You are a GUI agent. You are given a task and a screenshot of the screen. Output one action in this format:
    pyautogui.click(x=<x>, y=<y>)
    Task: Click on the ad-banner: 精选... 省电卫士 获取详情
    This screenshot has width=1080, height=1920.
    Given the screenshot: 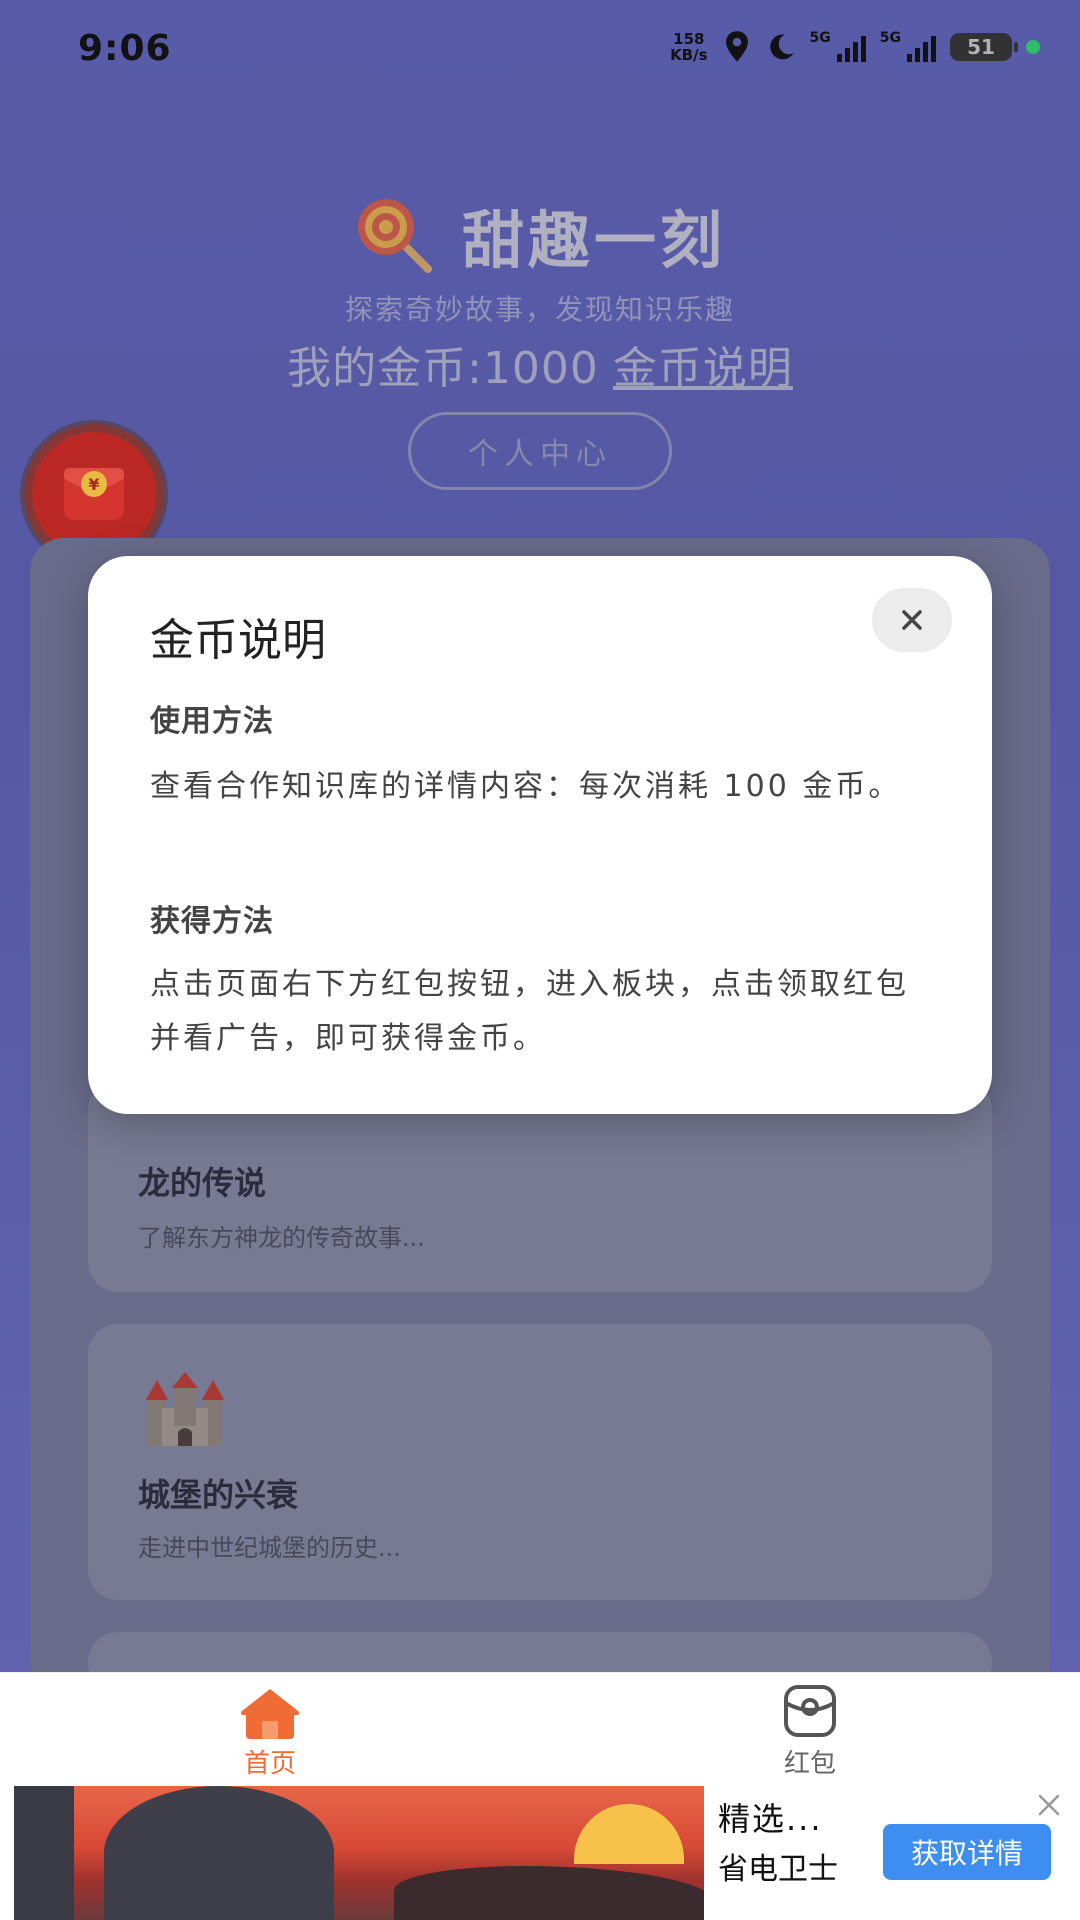 What is the action you would take?
    pyautogui.click(x=540, y=1852)
    